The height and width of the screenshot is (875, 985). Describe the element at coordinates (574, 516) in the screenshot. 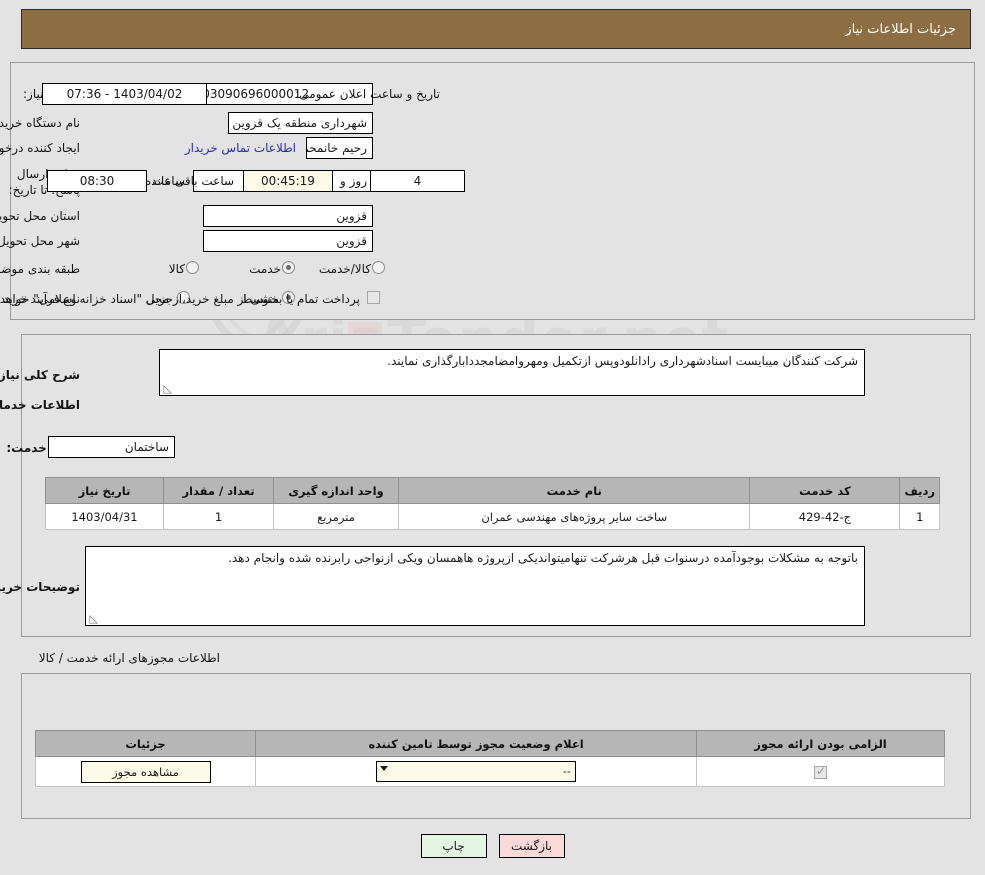

I see `cell-name: ساخت سایر پروژه‌های مهندسی عمران` at that location.